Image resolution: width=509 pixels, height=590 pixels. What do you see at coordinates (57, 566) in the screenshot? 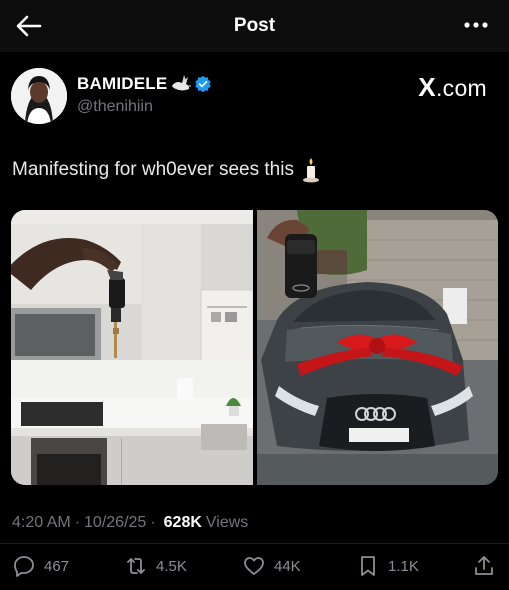
I see `reply-count: 467` at bounding box center [57, 566].